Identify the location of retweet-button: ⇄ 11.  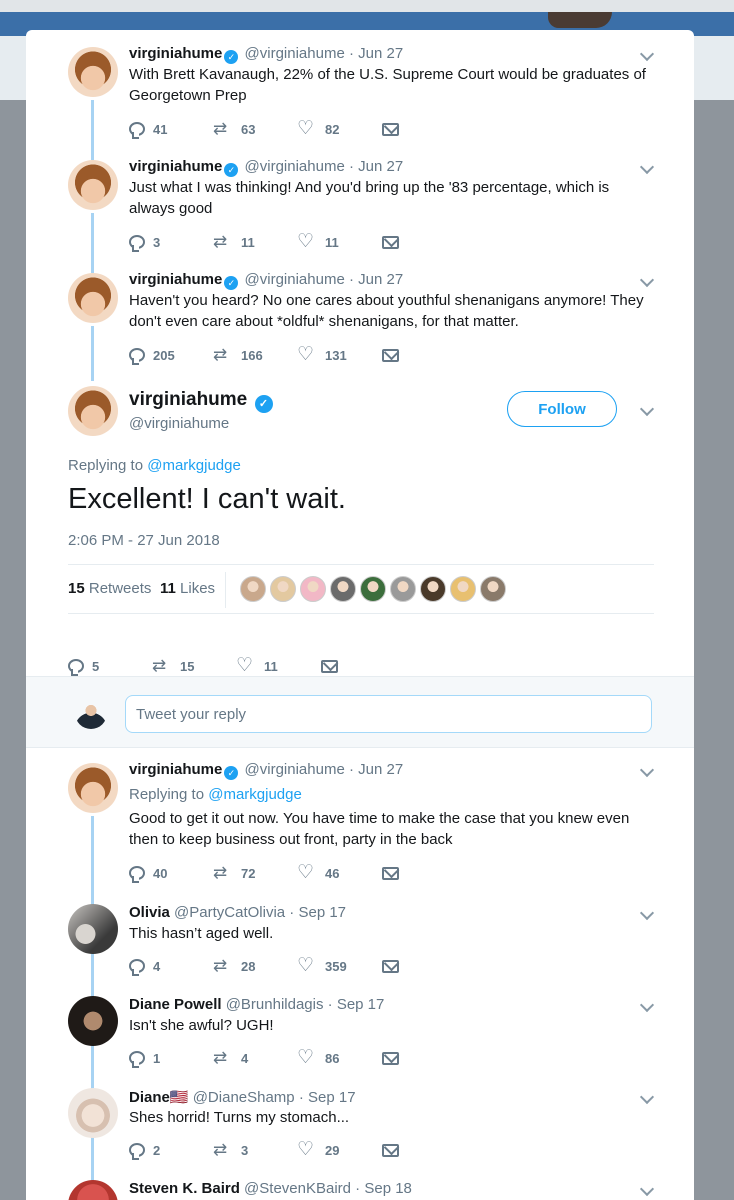
(234, 242).